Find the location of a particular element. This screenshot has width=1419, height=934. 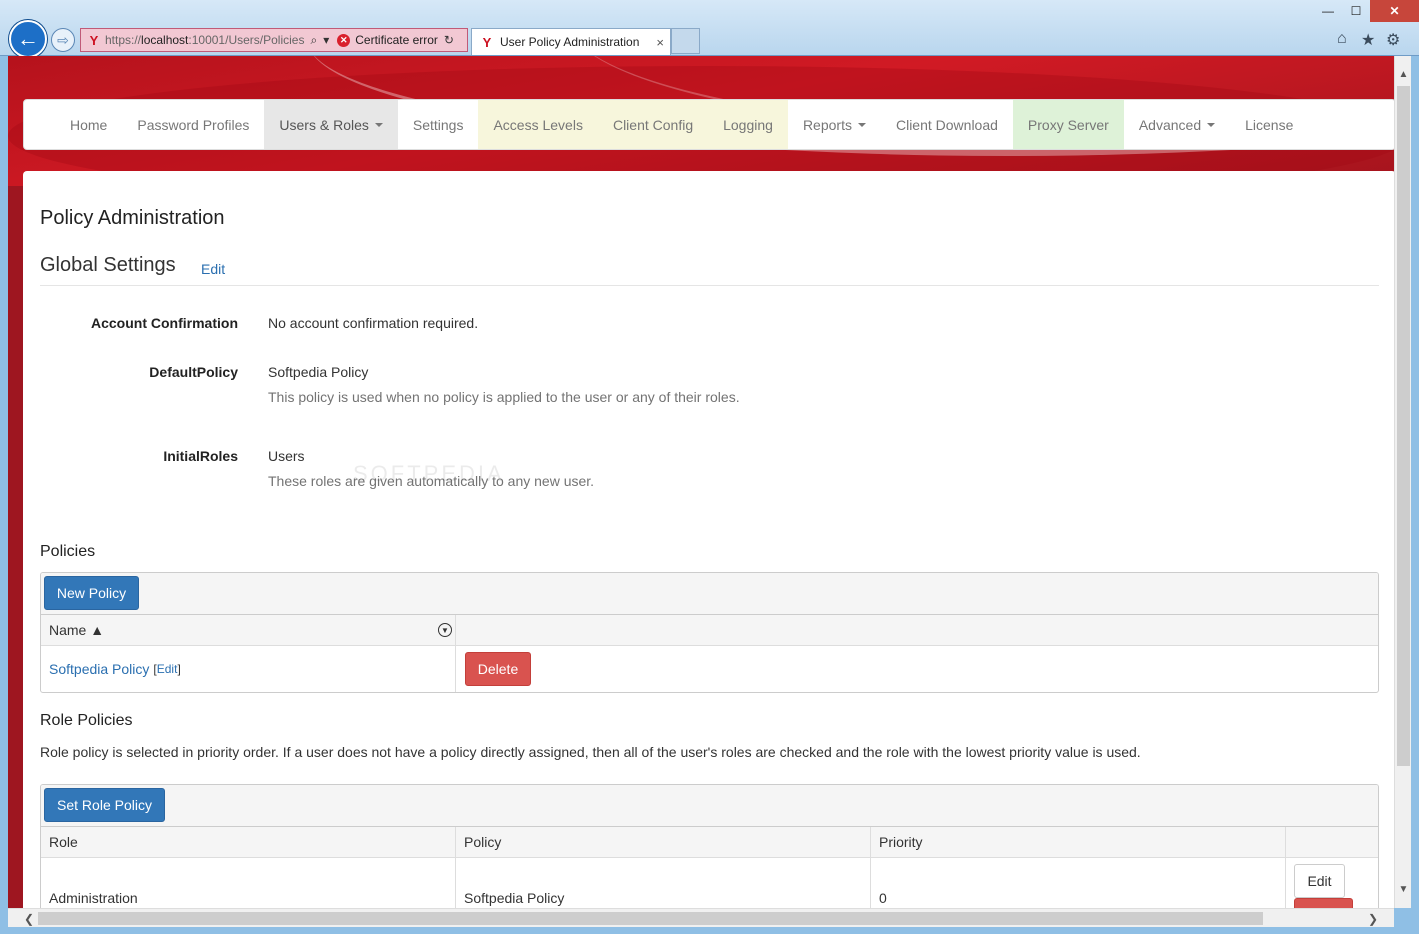

policies-heading: Policies is located at coordinates (68, 551).